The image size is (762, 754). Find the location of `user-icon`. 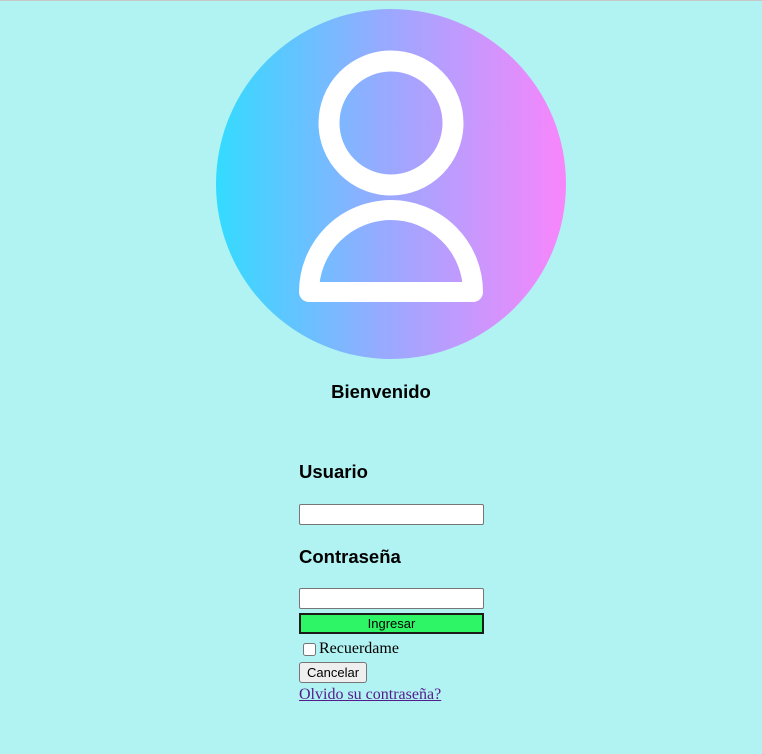

user-icon is located at coordinates (391, 176).